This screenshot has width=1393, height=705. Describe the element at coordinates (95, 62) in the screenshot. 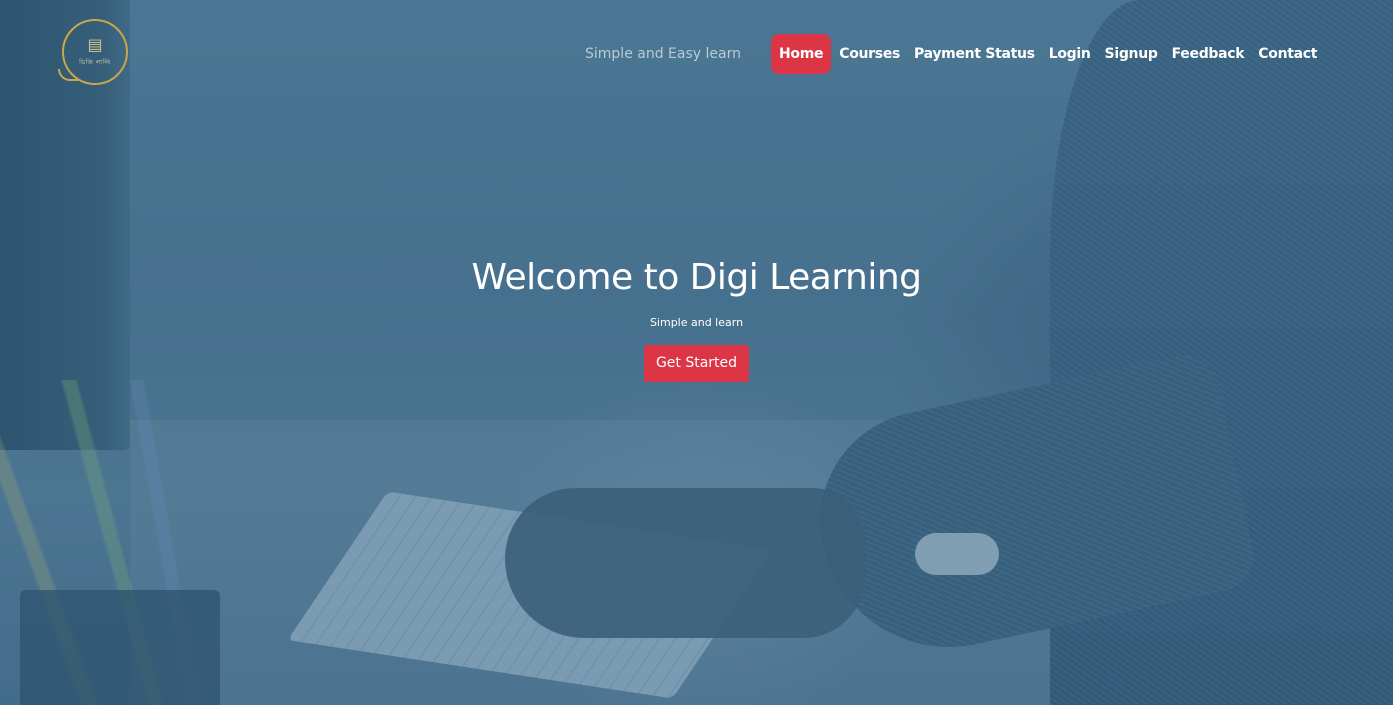

I see `logo-text: ডিজি লার্নিং` at that location.